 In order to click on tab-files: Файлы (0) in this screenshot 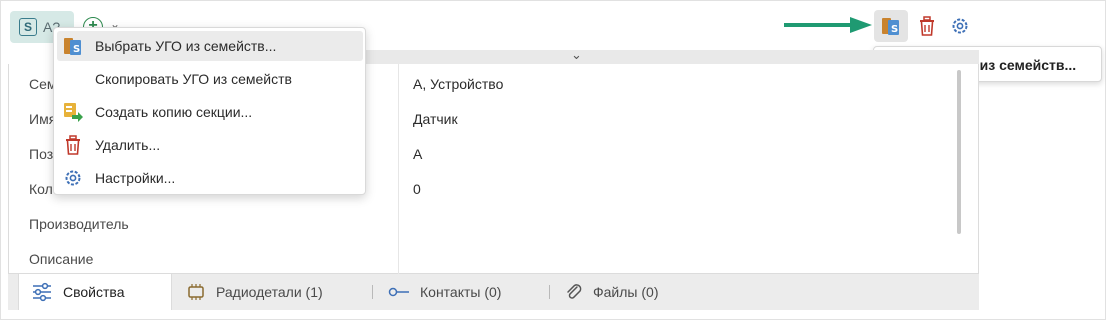, I will do `click(611, 292)`.